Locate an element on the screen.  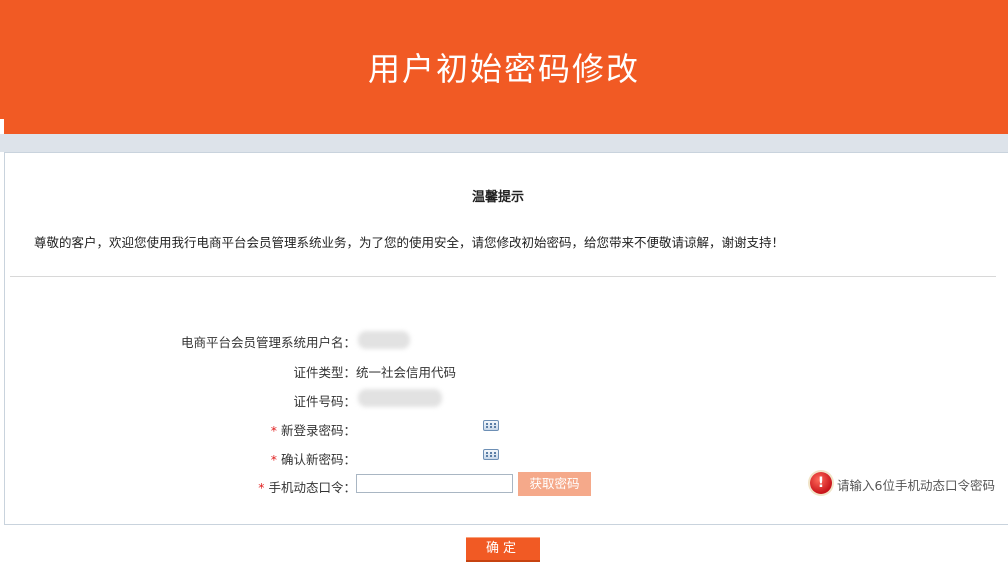
new-password-label-text: 新登录密码： is located at coordinates (318, 430).